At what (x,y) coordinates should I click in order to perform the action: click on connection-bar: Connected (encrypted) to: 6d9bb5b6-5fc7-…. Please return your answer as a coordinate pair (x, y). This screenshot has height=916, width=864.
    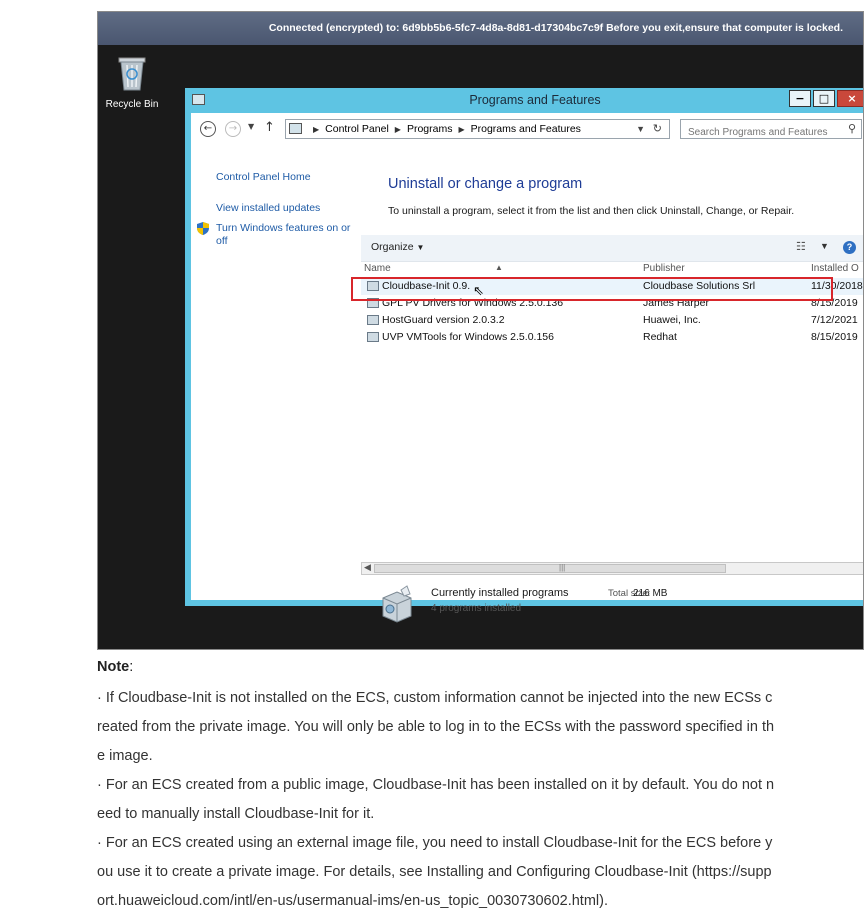
    Looking at the image, I should click on (480, 28).